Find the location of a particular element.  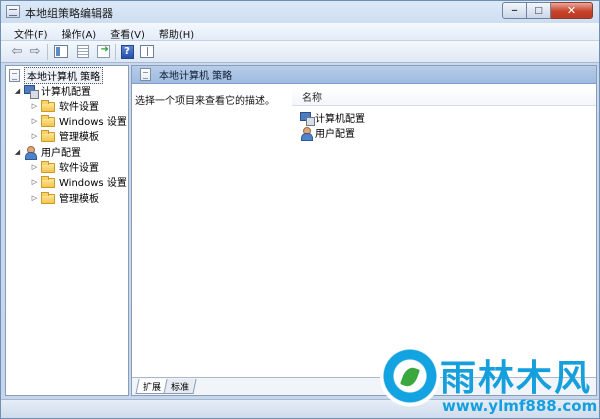

list-item-computer-config: 计算机配置 is located at coordinates (332, 118).